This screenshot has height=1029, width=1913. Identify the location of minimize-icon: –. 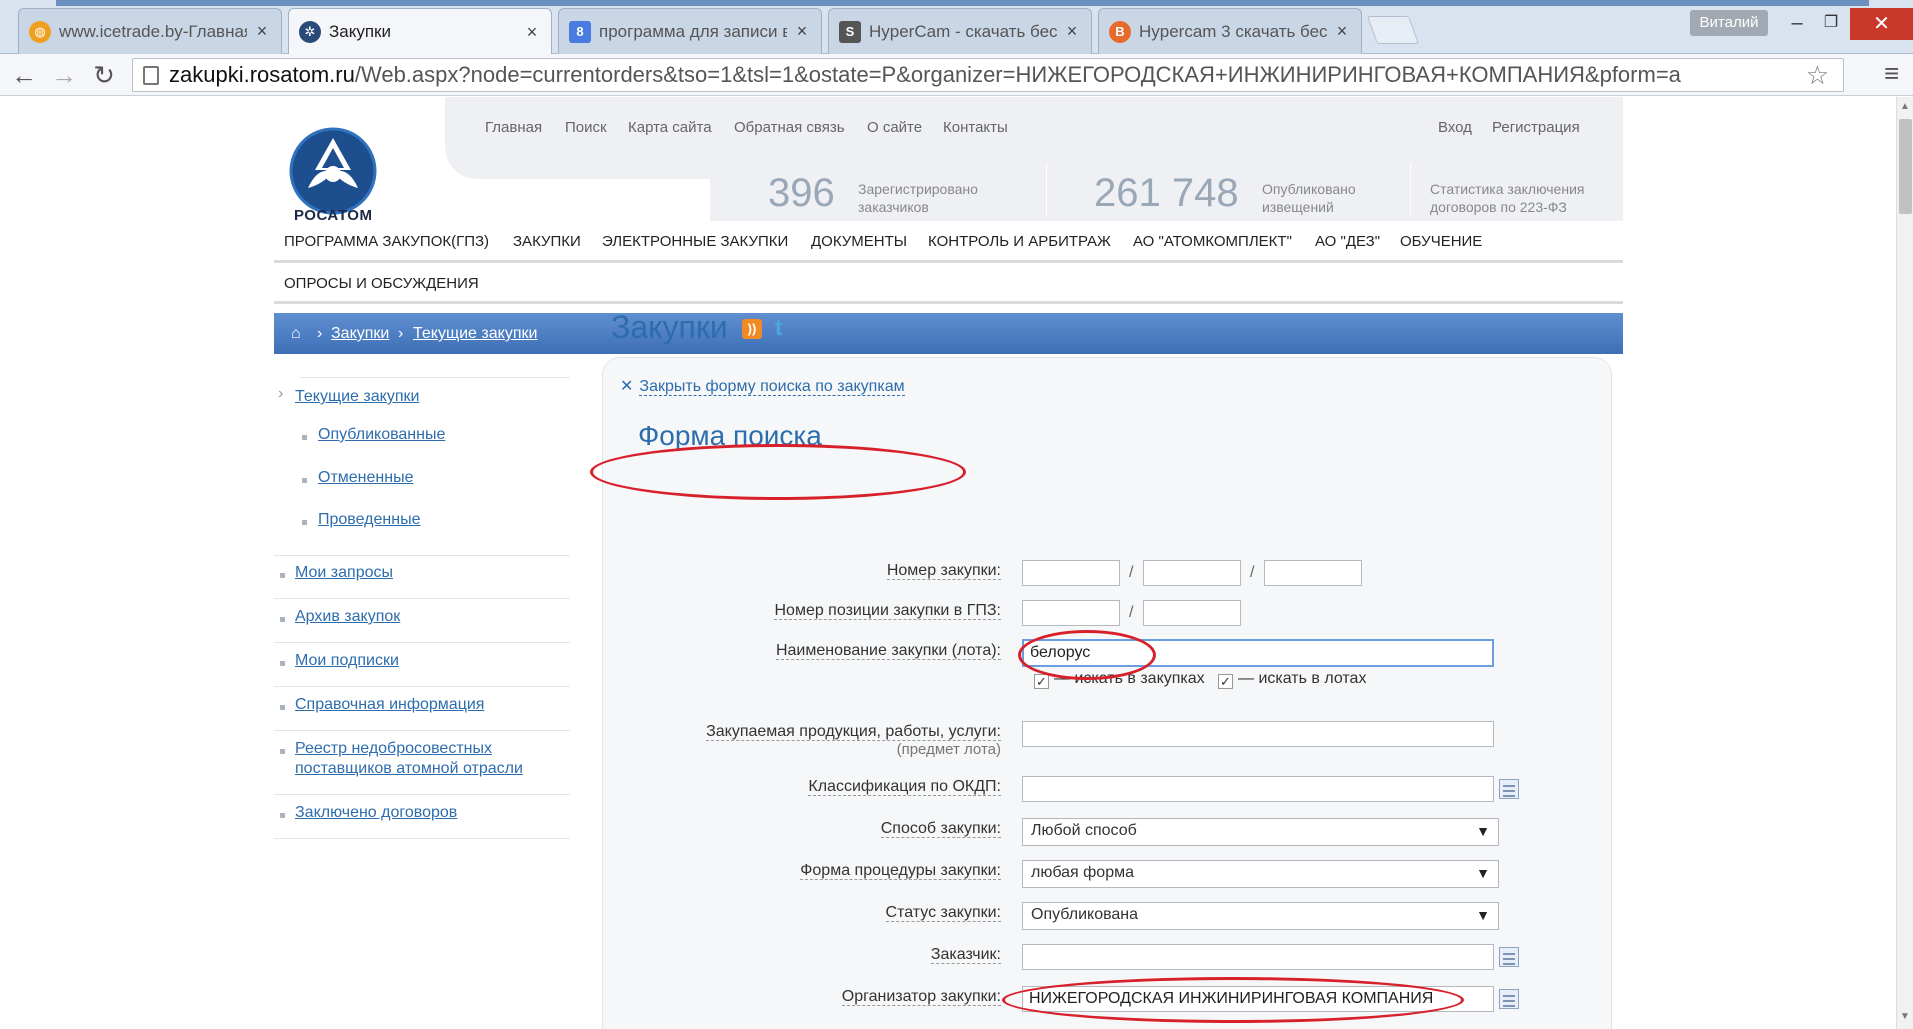
(1797, 23).